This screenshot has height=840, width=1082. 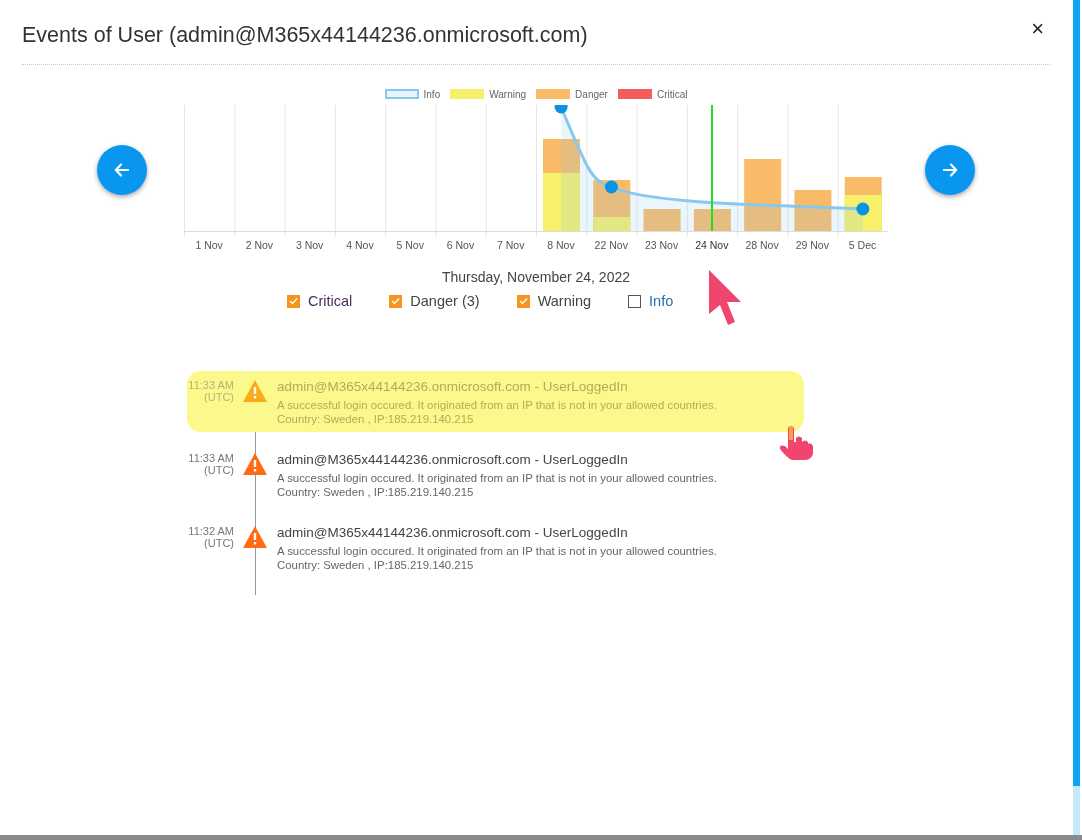 I want to click on axis-label: 29 Nov, so click(x=812, y=245).